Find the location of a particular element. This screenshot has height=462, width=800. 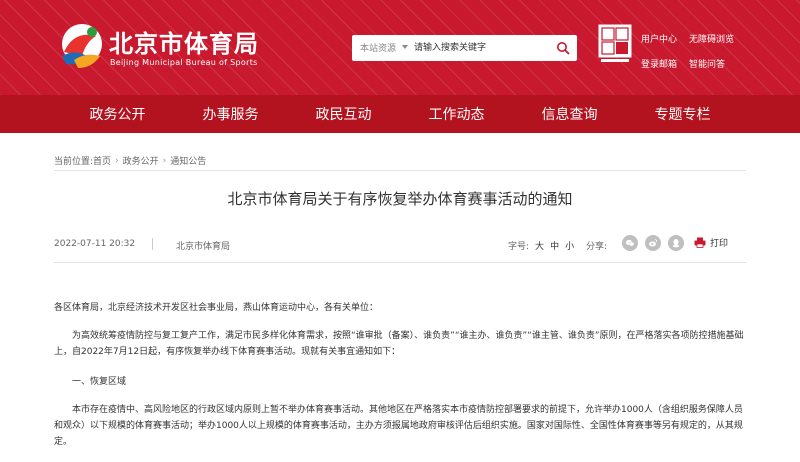

article-salutation: 各区体育局，北京经济技术开发区社会事业局，燕山体育运动中心，各有关单位： is located at coordinates (216, 308).